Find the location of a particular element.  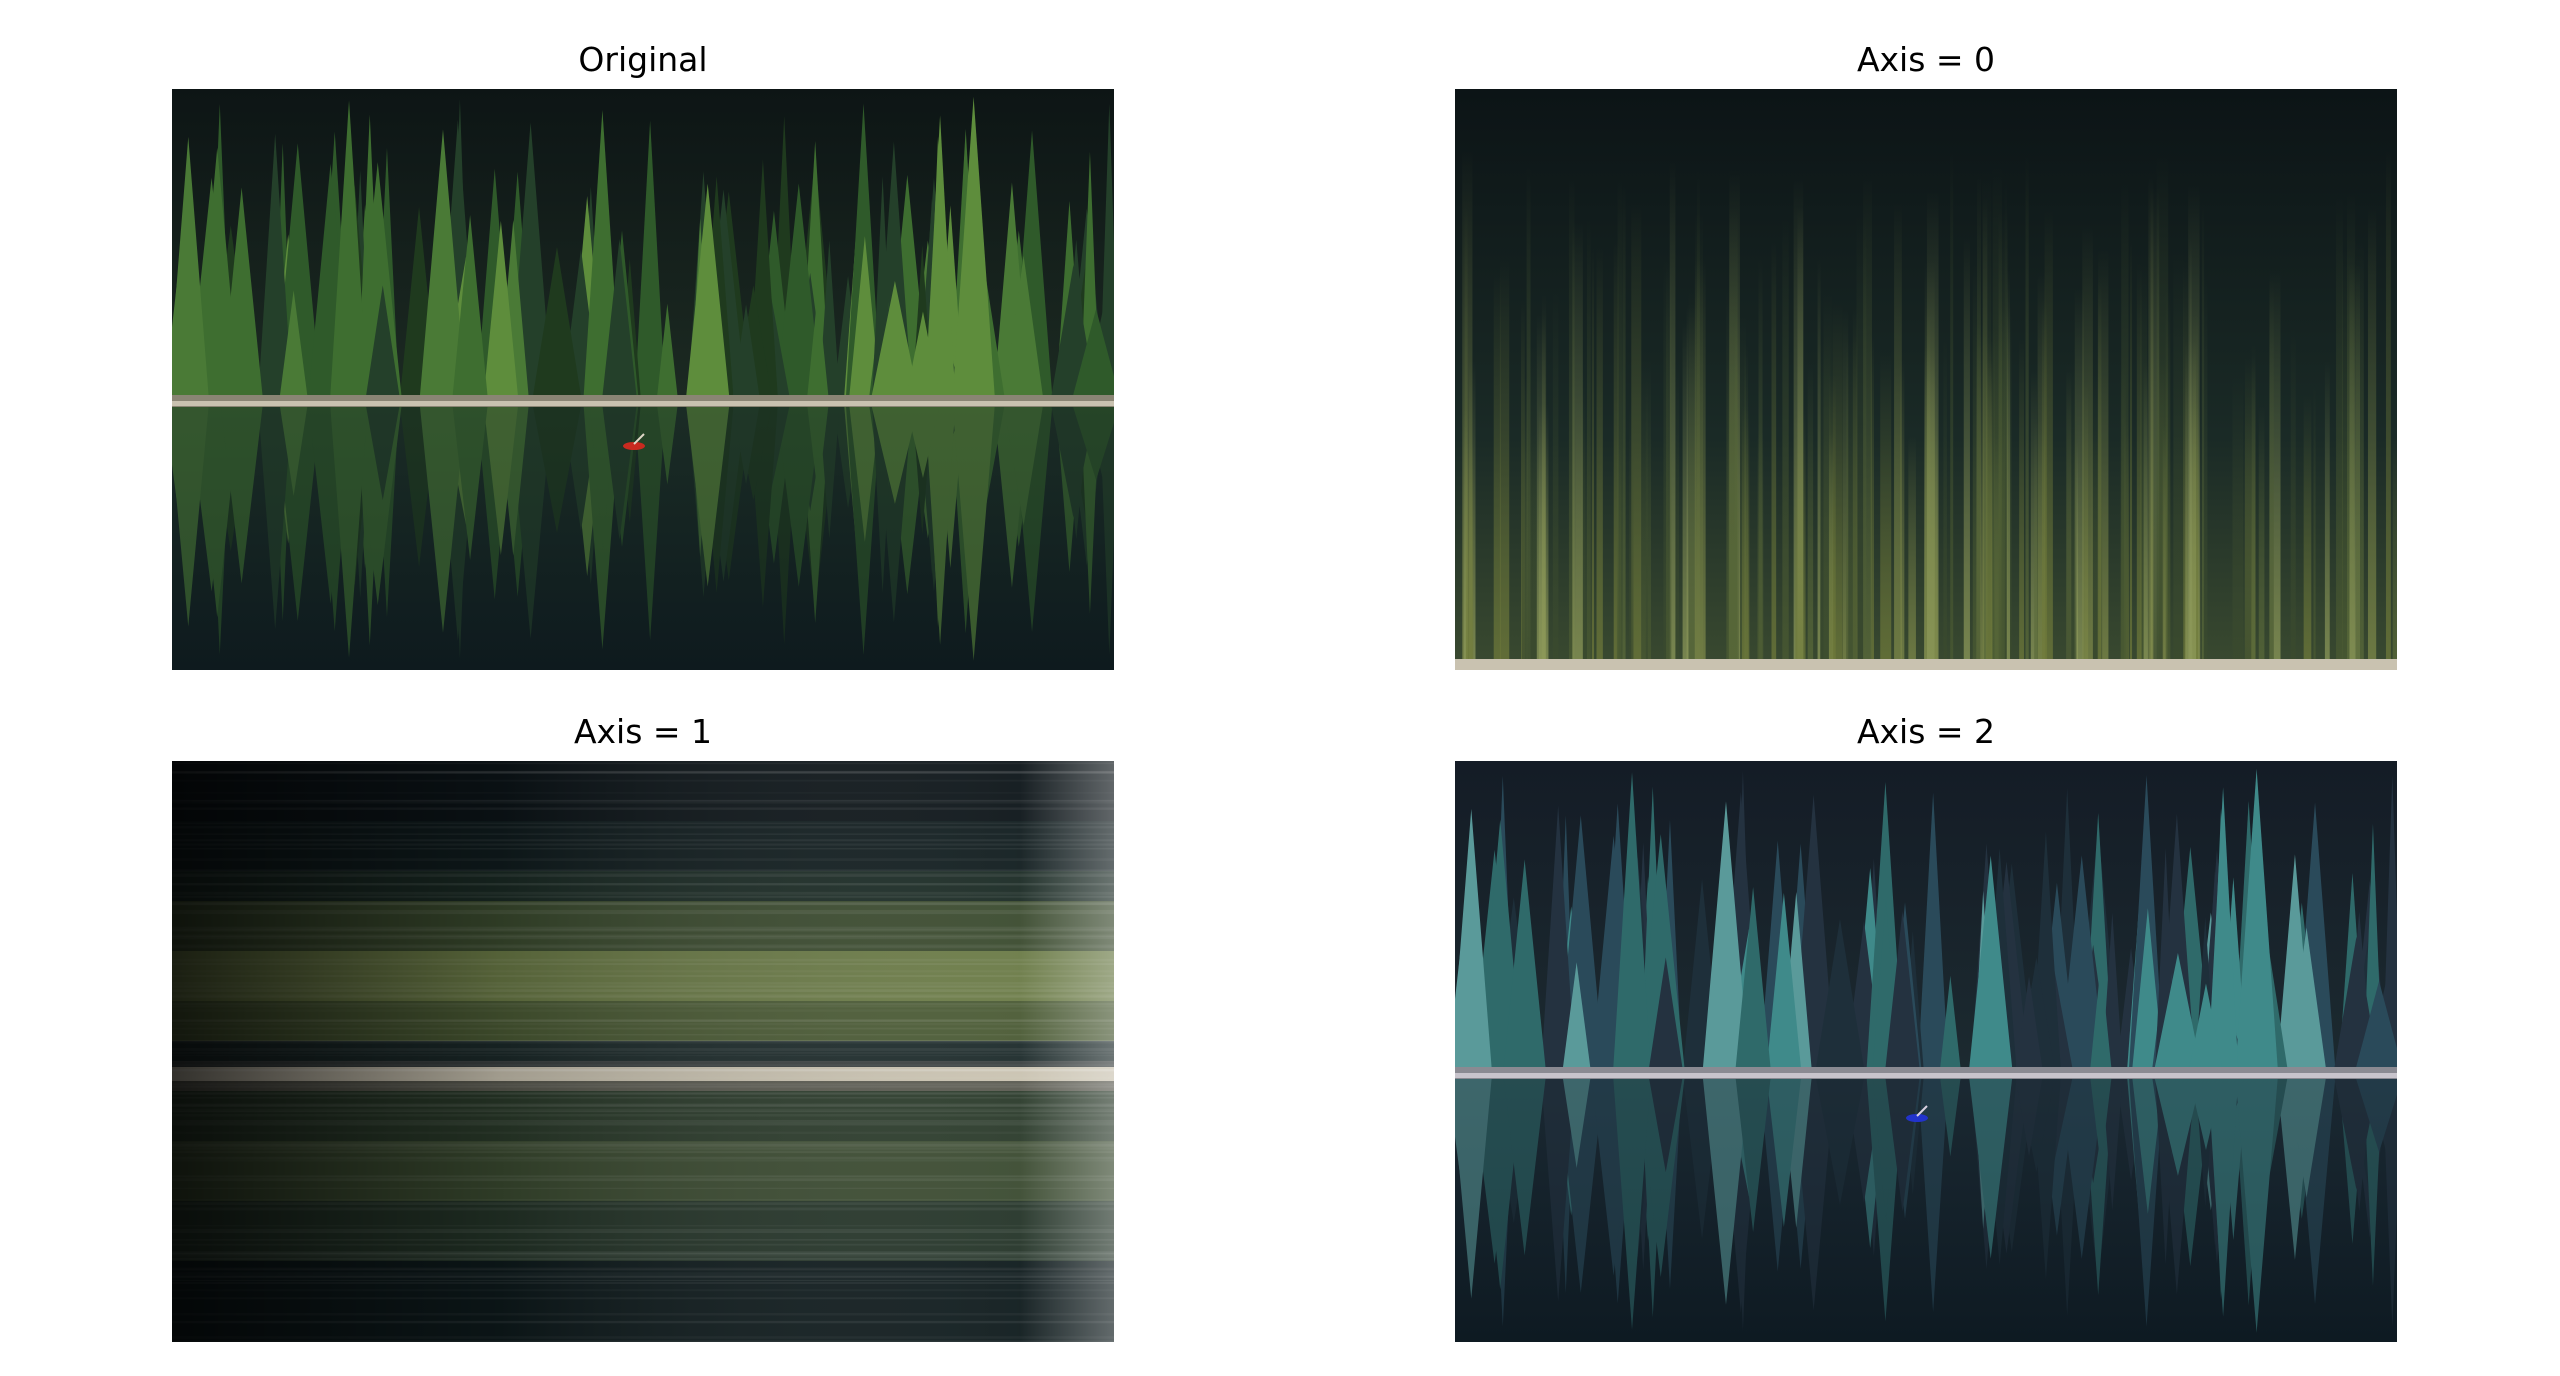

panel-title-original: Original is located at coordinates (643, 59).